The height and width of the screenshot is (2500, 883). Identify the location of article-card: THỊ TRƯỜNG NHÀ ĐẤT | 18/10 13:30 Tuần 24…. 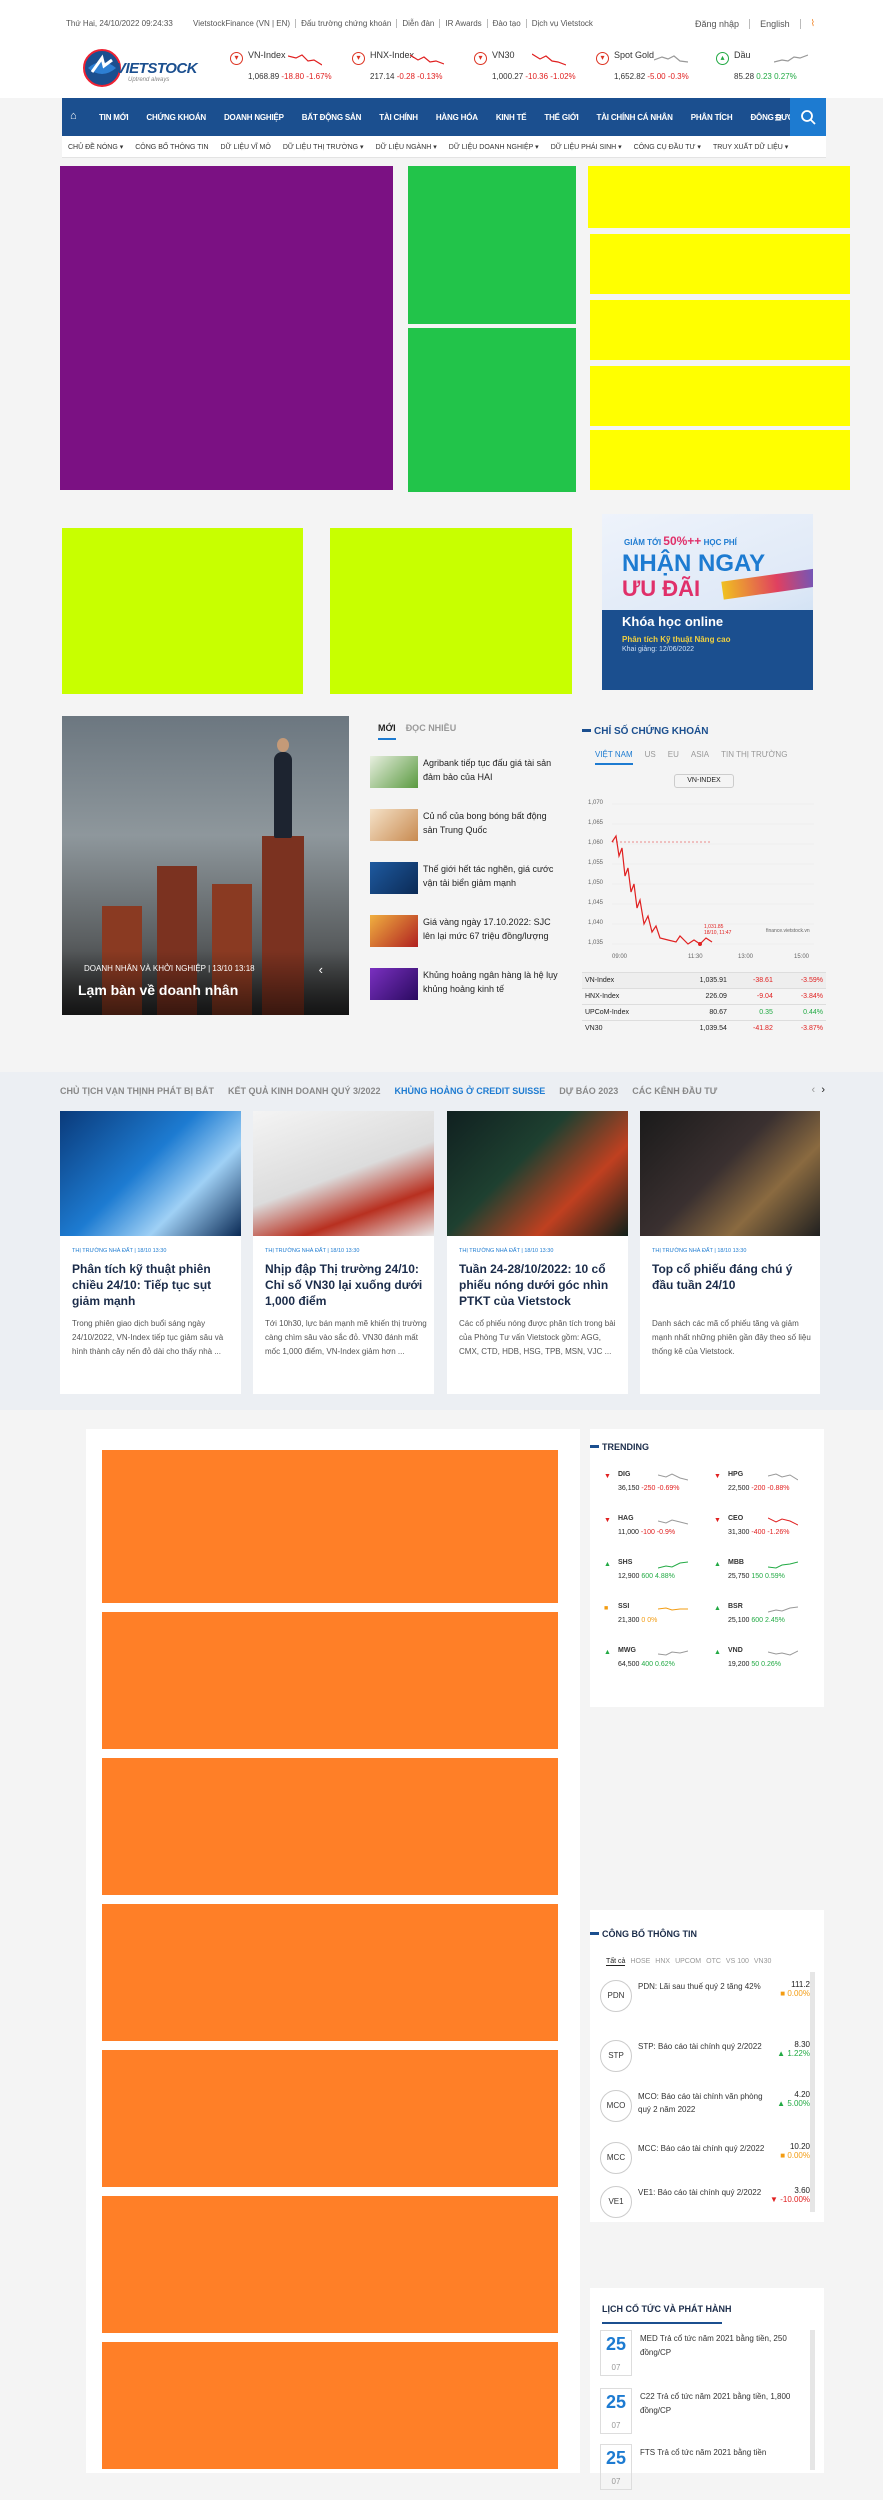
(537, 1252).